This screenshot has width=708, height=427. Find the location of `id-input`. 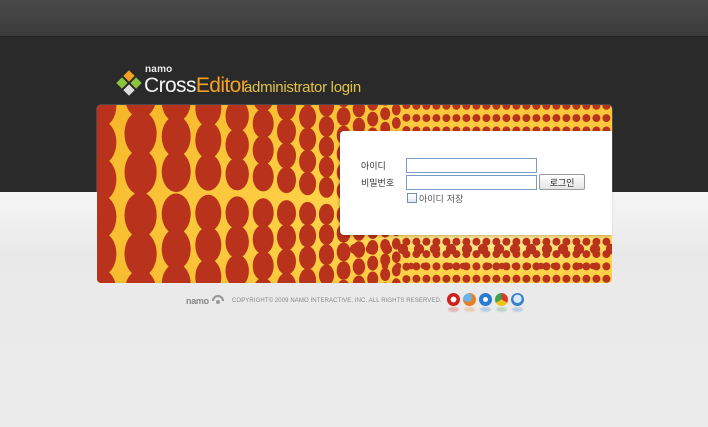

id-input is located at coordinates (471, 165).